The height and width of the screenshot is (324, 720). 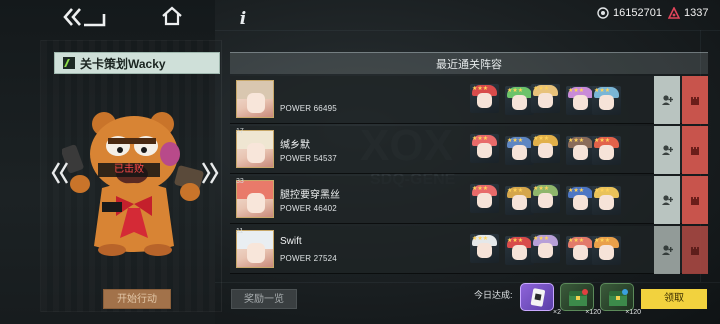 I want to click on player-power: POWER 46402, so click(x=308, y=208).